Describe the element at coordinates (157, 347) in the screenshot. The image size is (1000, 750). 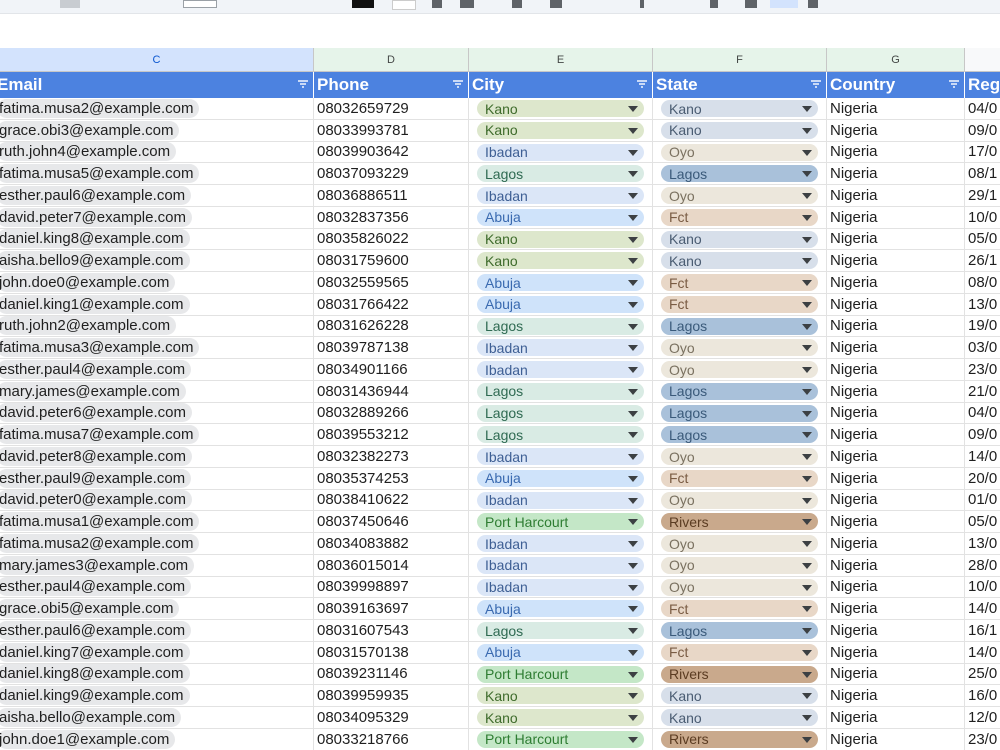
I see `email-cell: fatima.musa3@example.com` at that location.